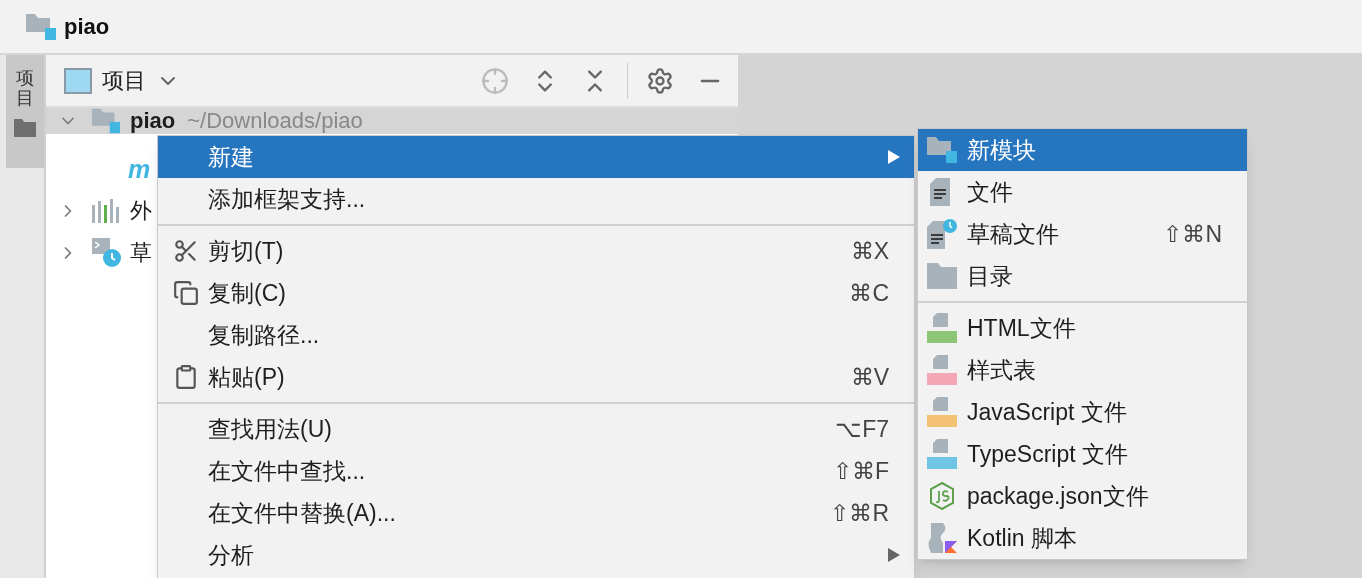 Image resolution: width=1362 pixels, height=578 pixels. Describe the element at coordinates (153, 121) in the screenshot. I see `tree-label: piao` at that location.